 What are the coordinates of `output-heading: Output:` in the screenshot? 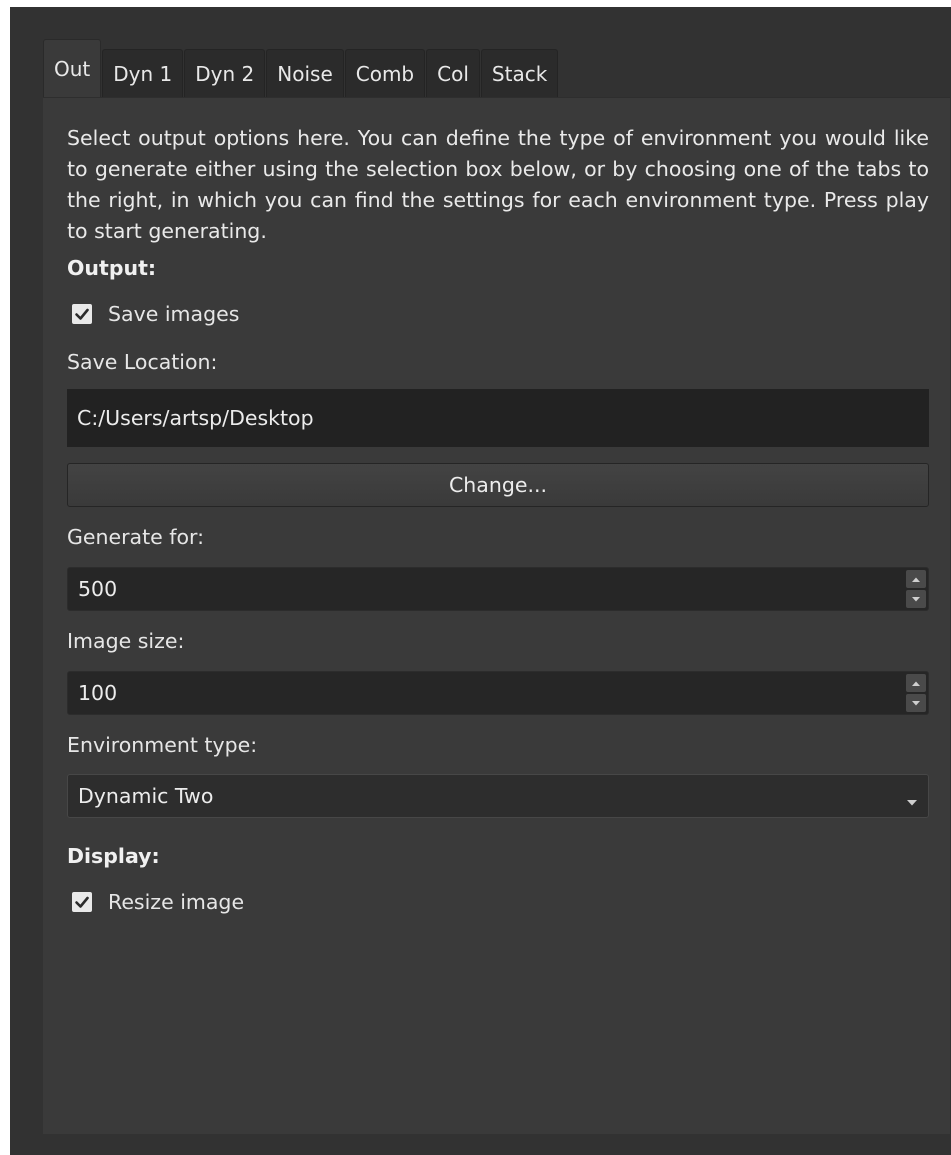 It's located at (112, 268).